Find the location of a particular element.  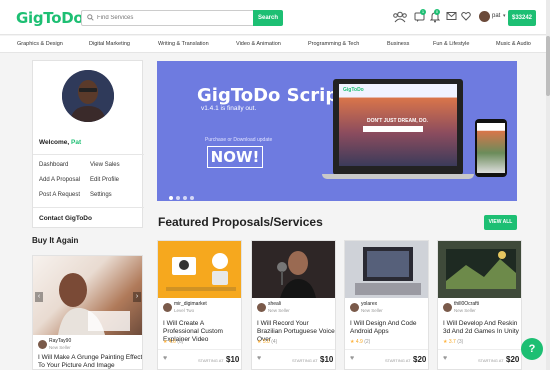

category-business: Business is located at coordinates (398, 44).